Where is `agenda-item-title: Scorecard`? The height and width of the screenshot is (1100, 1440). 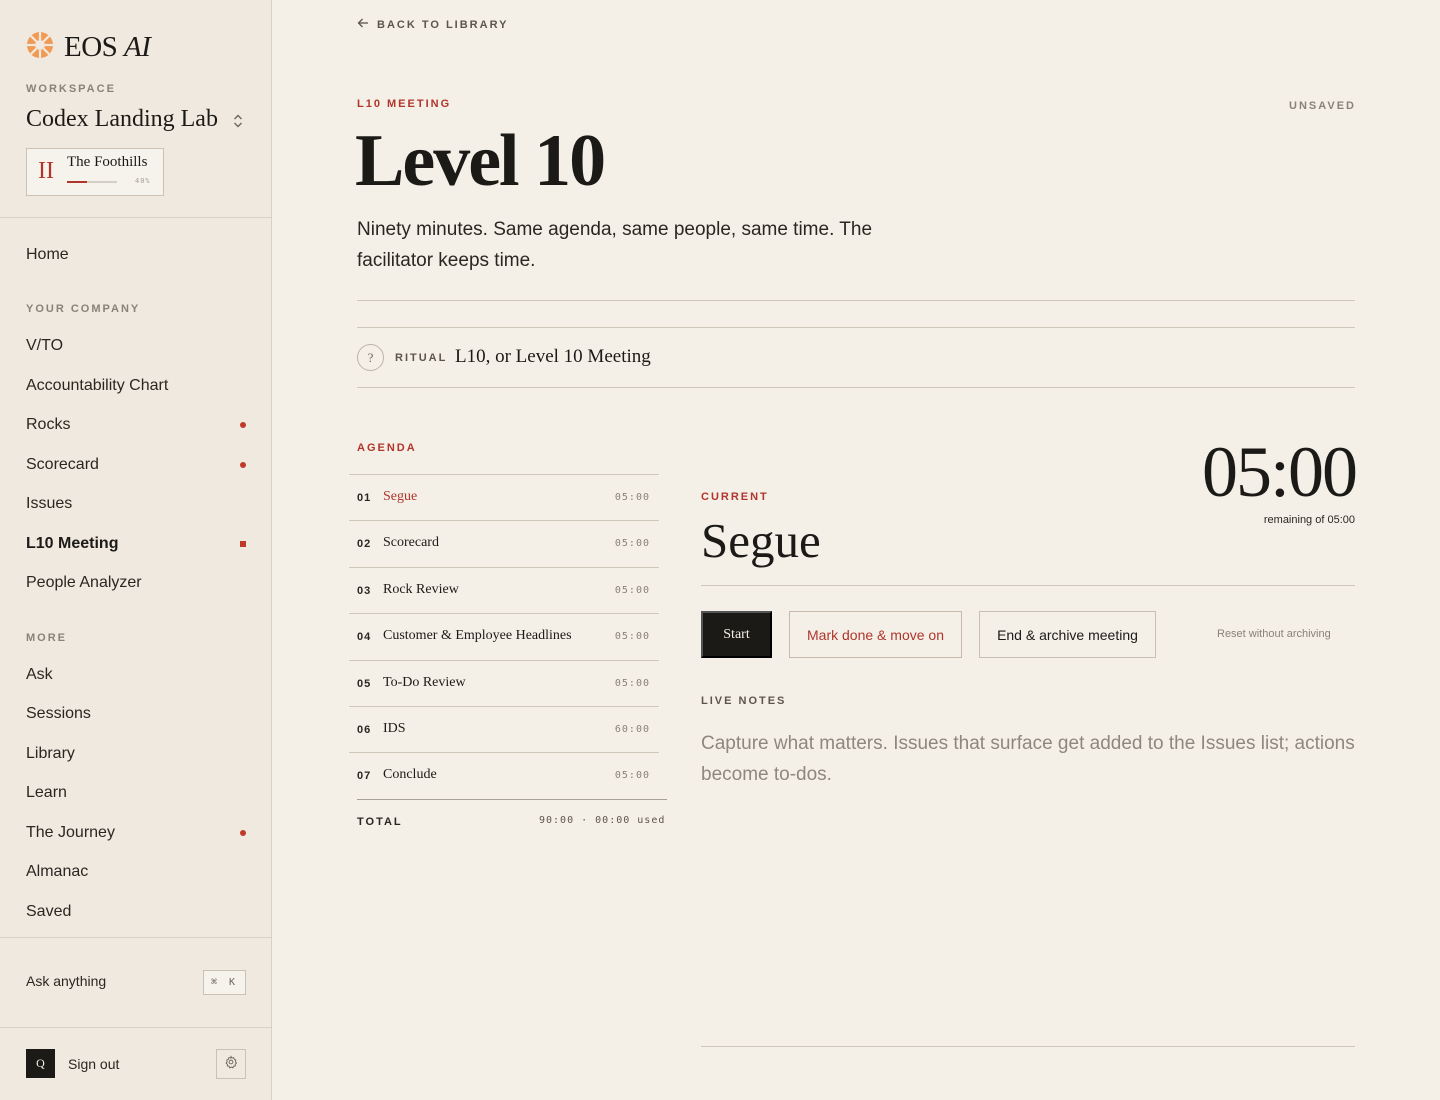
agenda-item-title: Scorecard is located at coordinates (411, 542).